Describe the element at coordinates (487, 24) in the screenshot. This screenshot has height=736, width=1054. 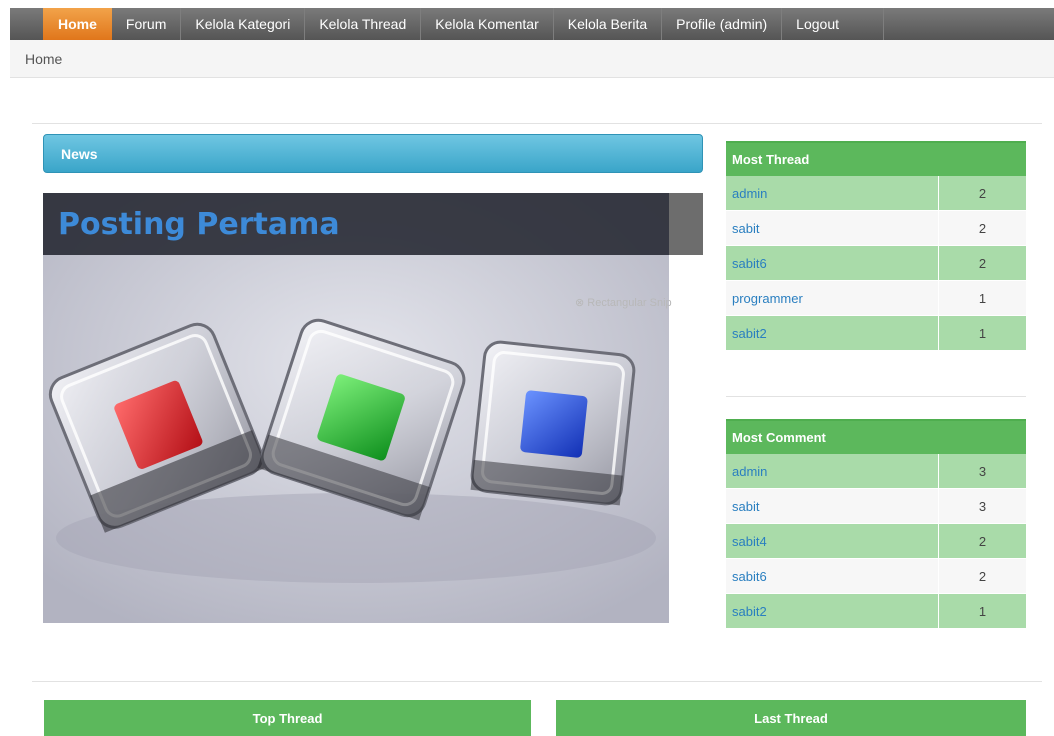
I see `nav-kelola-komentar: Kelola Komentar` at that location.